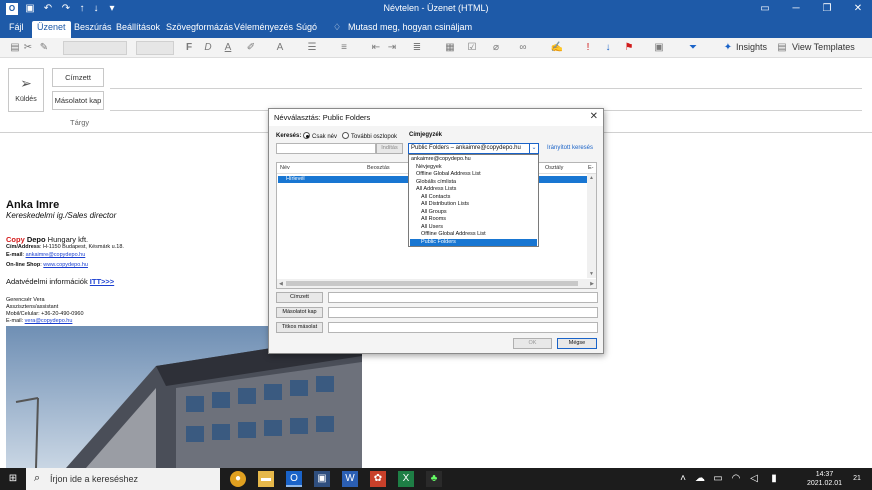 The width and height of the screenshot is (872, 490). Describe the element at coordinates (473, 220) in the screenshot. I see `dropdown-option: All Rooms` at that location.